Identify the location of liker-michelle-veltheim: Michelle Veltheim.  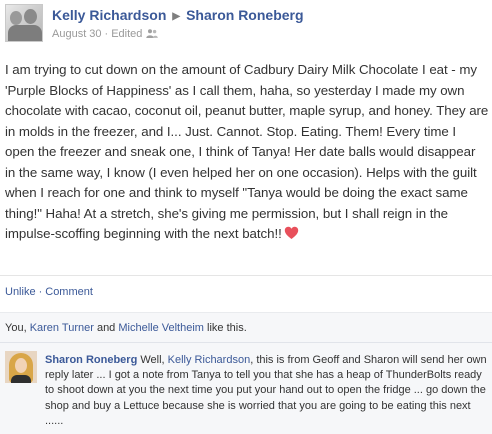
(161, 328).